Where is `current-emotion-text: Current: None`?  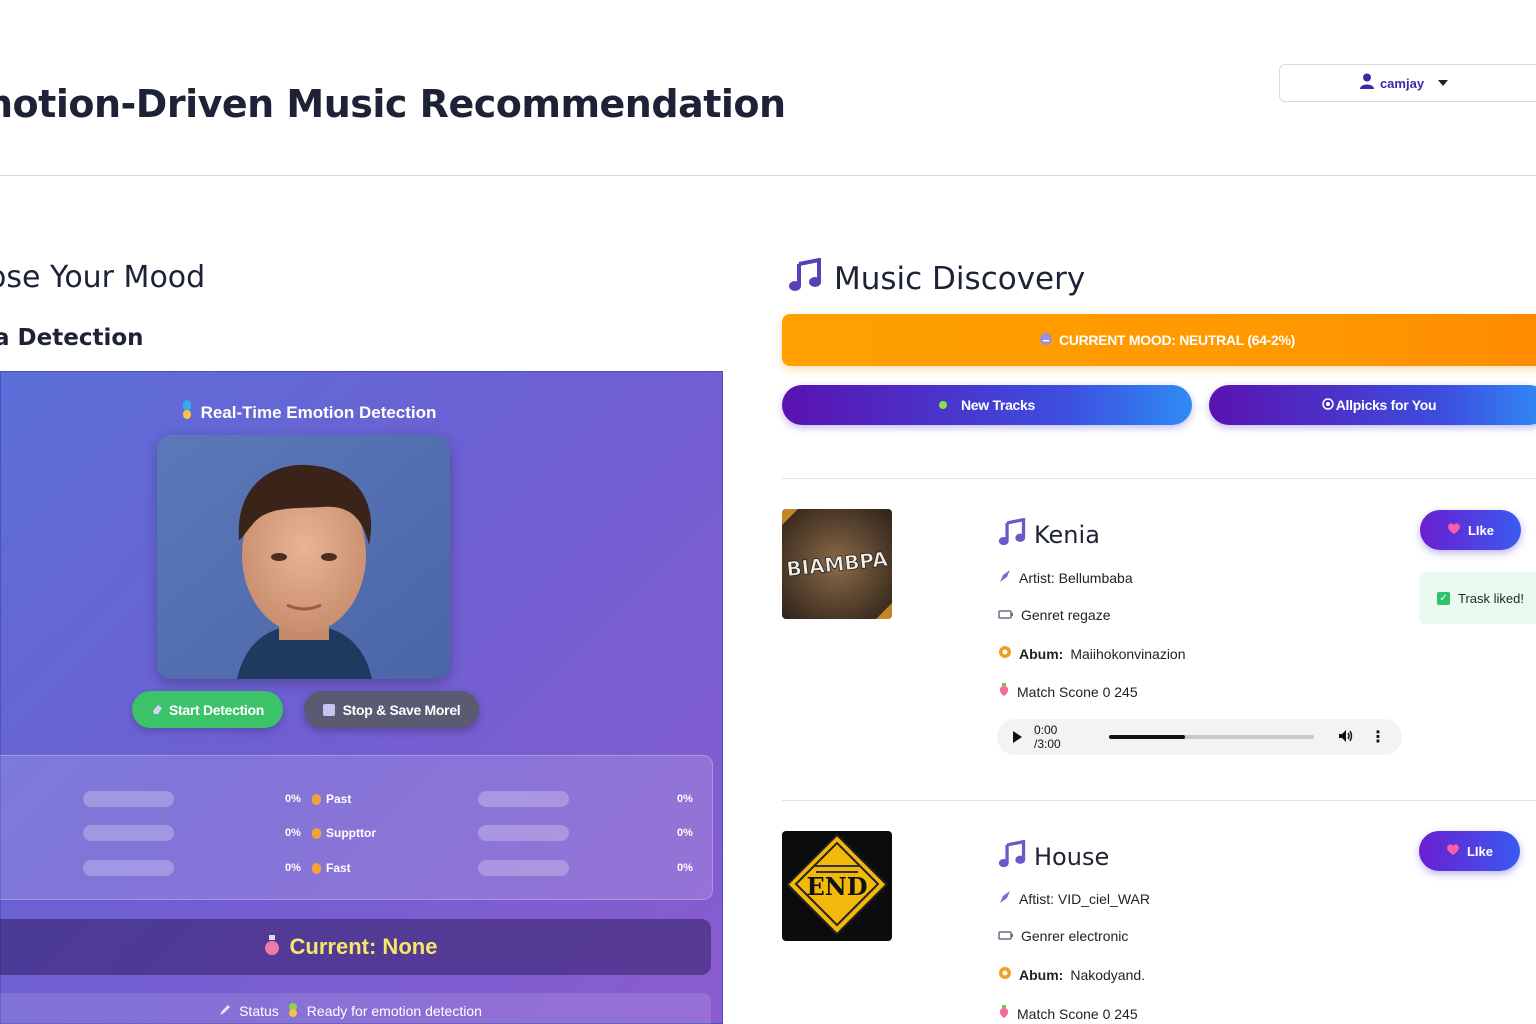 current-emotion-text: Current: None is located at coordinates (363, 946).